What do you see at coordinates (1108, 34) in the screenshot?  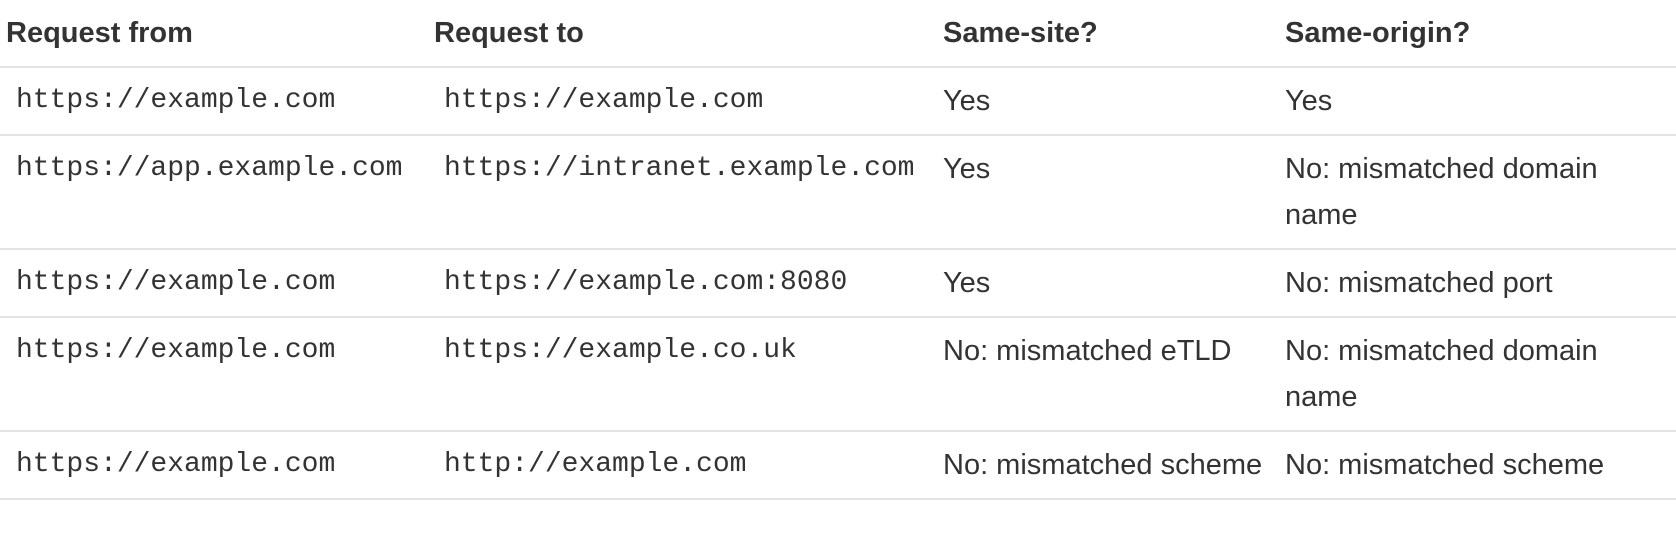 I see `header-same-site: Same-site?` at bounding box center [1108, 34].